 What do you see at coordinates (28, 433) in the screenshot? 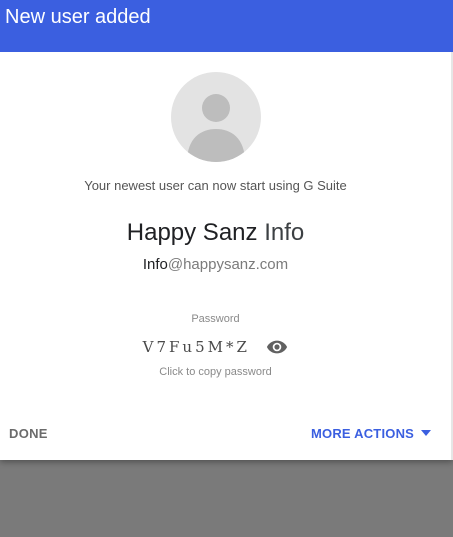
I see `done-button: DONE` at bounding box center [28, 433].